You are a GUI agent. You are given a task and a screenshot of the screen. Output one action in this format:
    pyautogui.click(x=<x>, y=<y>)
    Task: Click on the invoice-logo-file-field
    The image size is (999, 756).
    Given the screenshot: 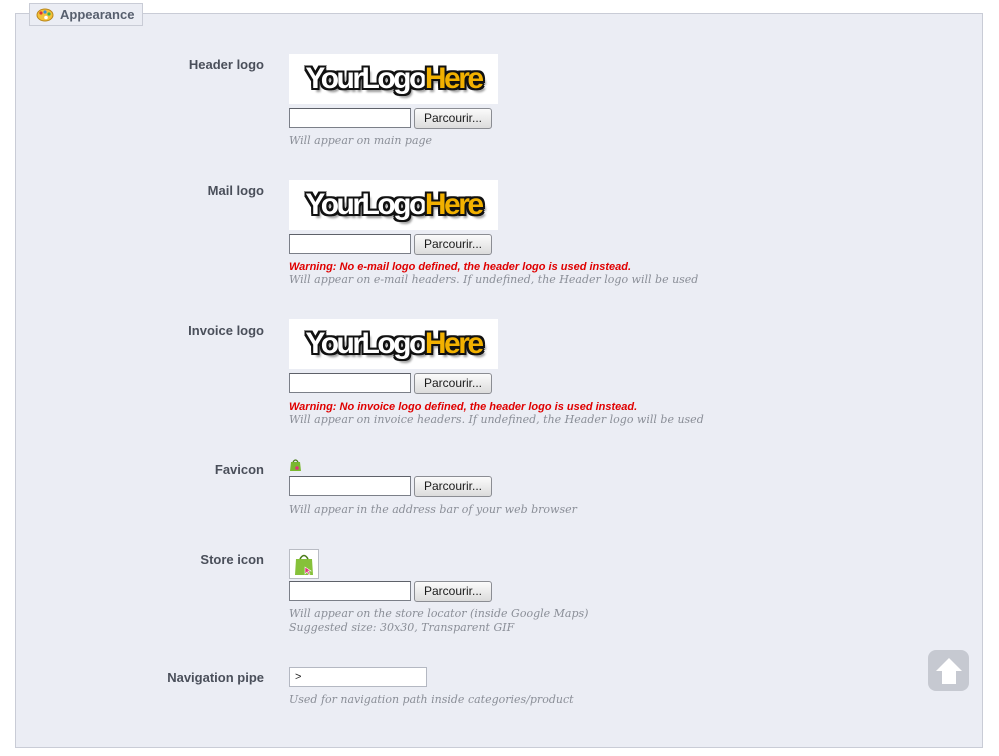 What is the action you would take?
    pyautogui.click(x=350, y=383)
    